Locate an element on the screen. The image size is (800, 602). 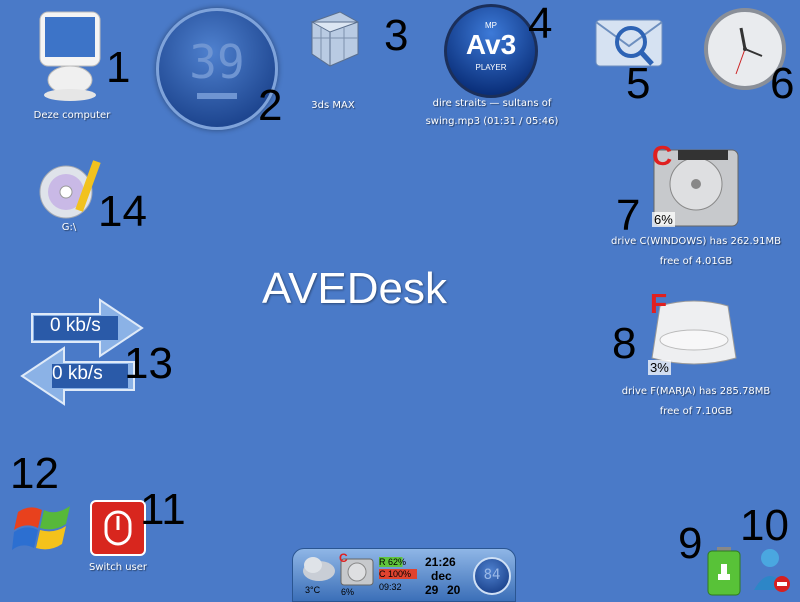
messenger-icon is located at coordinates (772, 570).